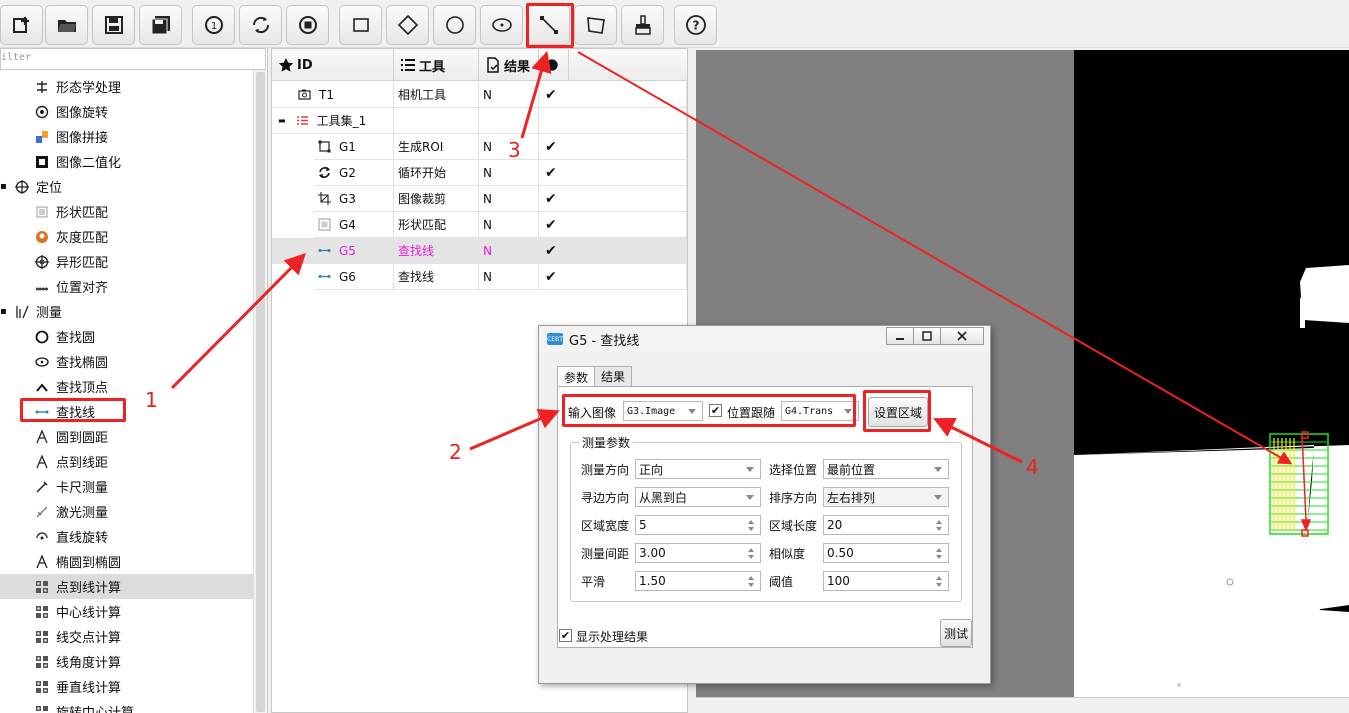 This screenshot has width=1349, height=713. I want to click on tree-item-label: 垂直线计算, so click(89, 688).